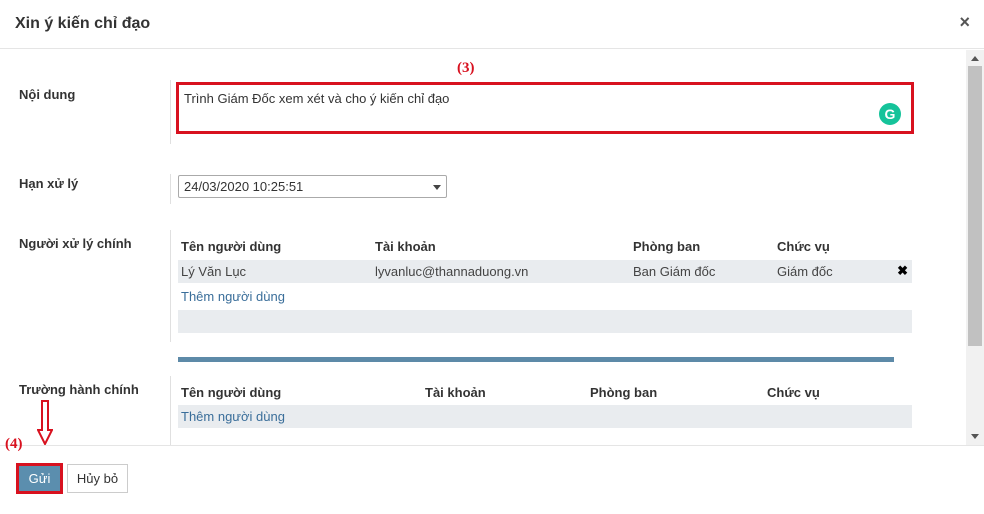 The width and height of the screenshot is (984, 514). Describe the element at coordinates (231, 392) in the screenshot. I see `admin-header-name: Tên người dùng` at that location.